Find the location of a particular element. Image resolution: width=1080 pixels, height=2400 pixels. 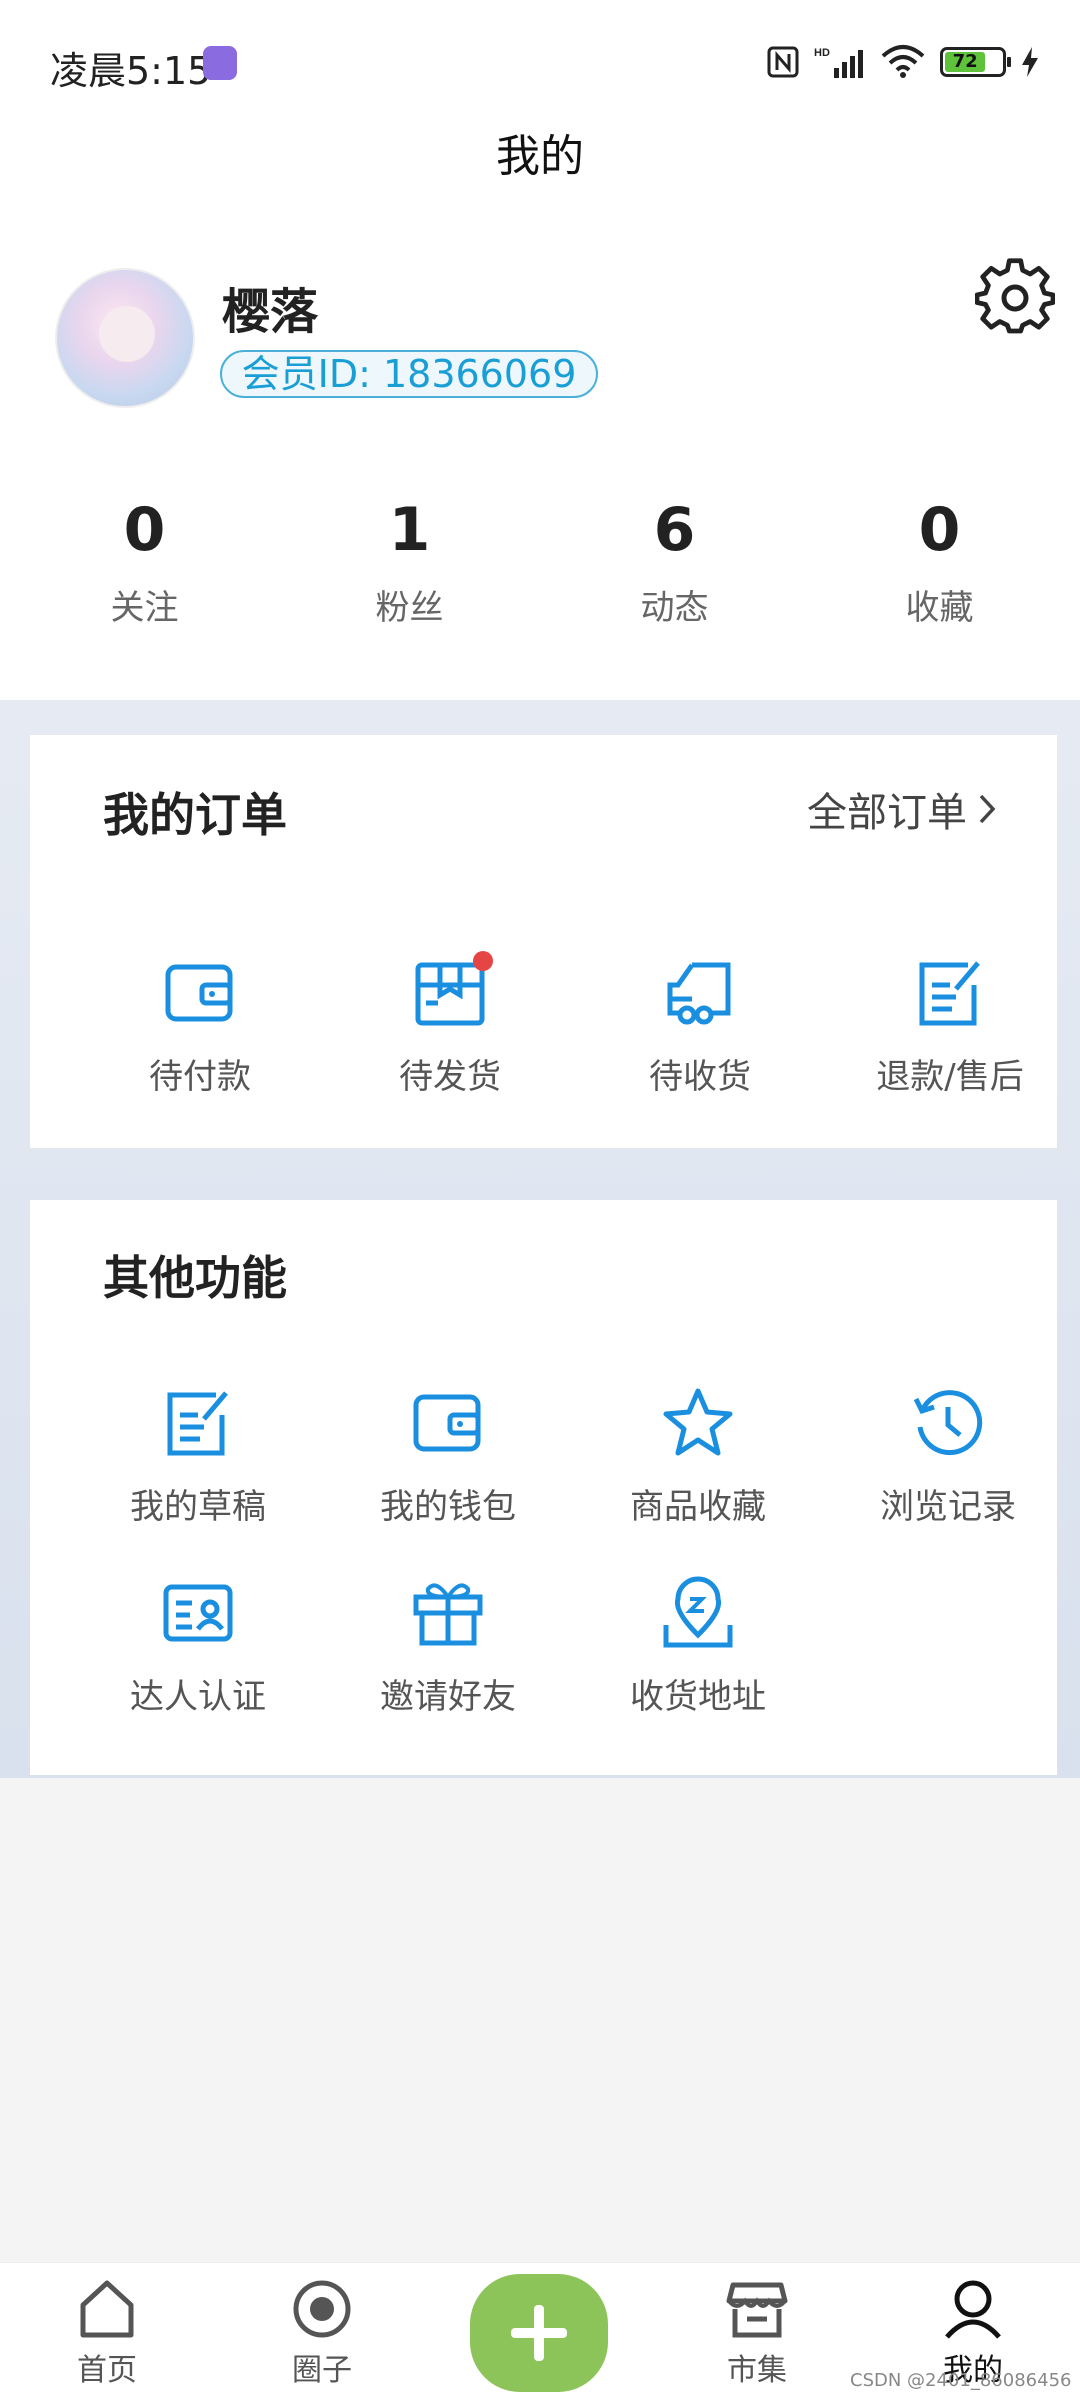

all-orders-link: 全部订单 is located at coordinates (902, 809).